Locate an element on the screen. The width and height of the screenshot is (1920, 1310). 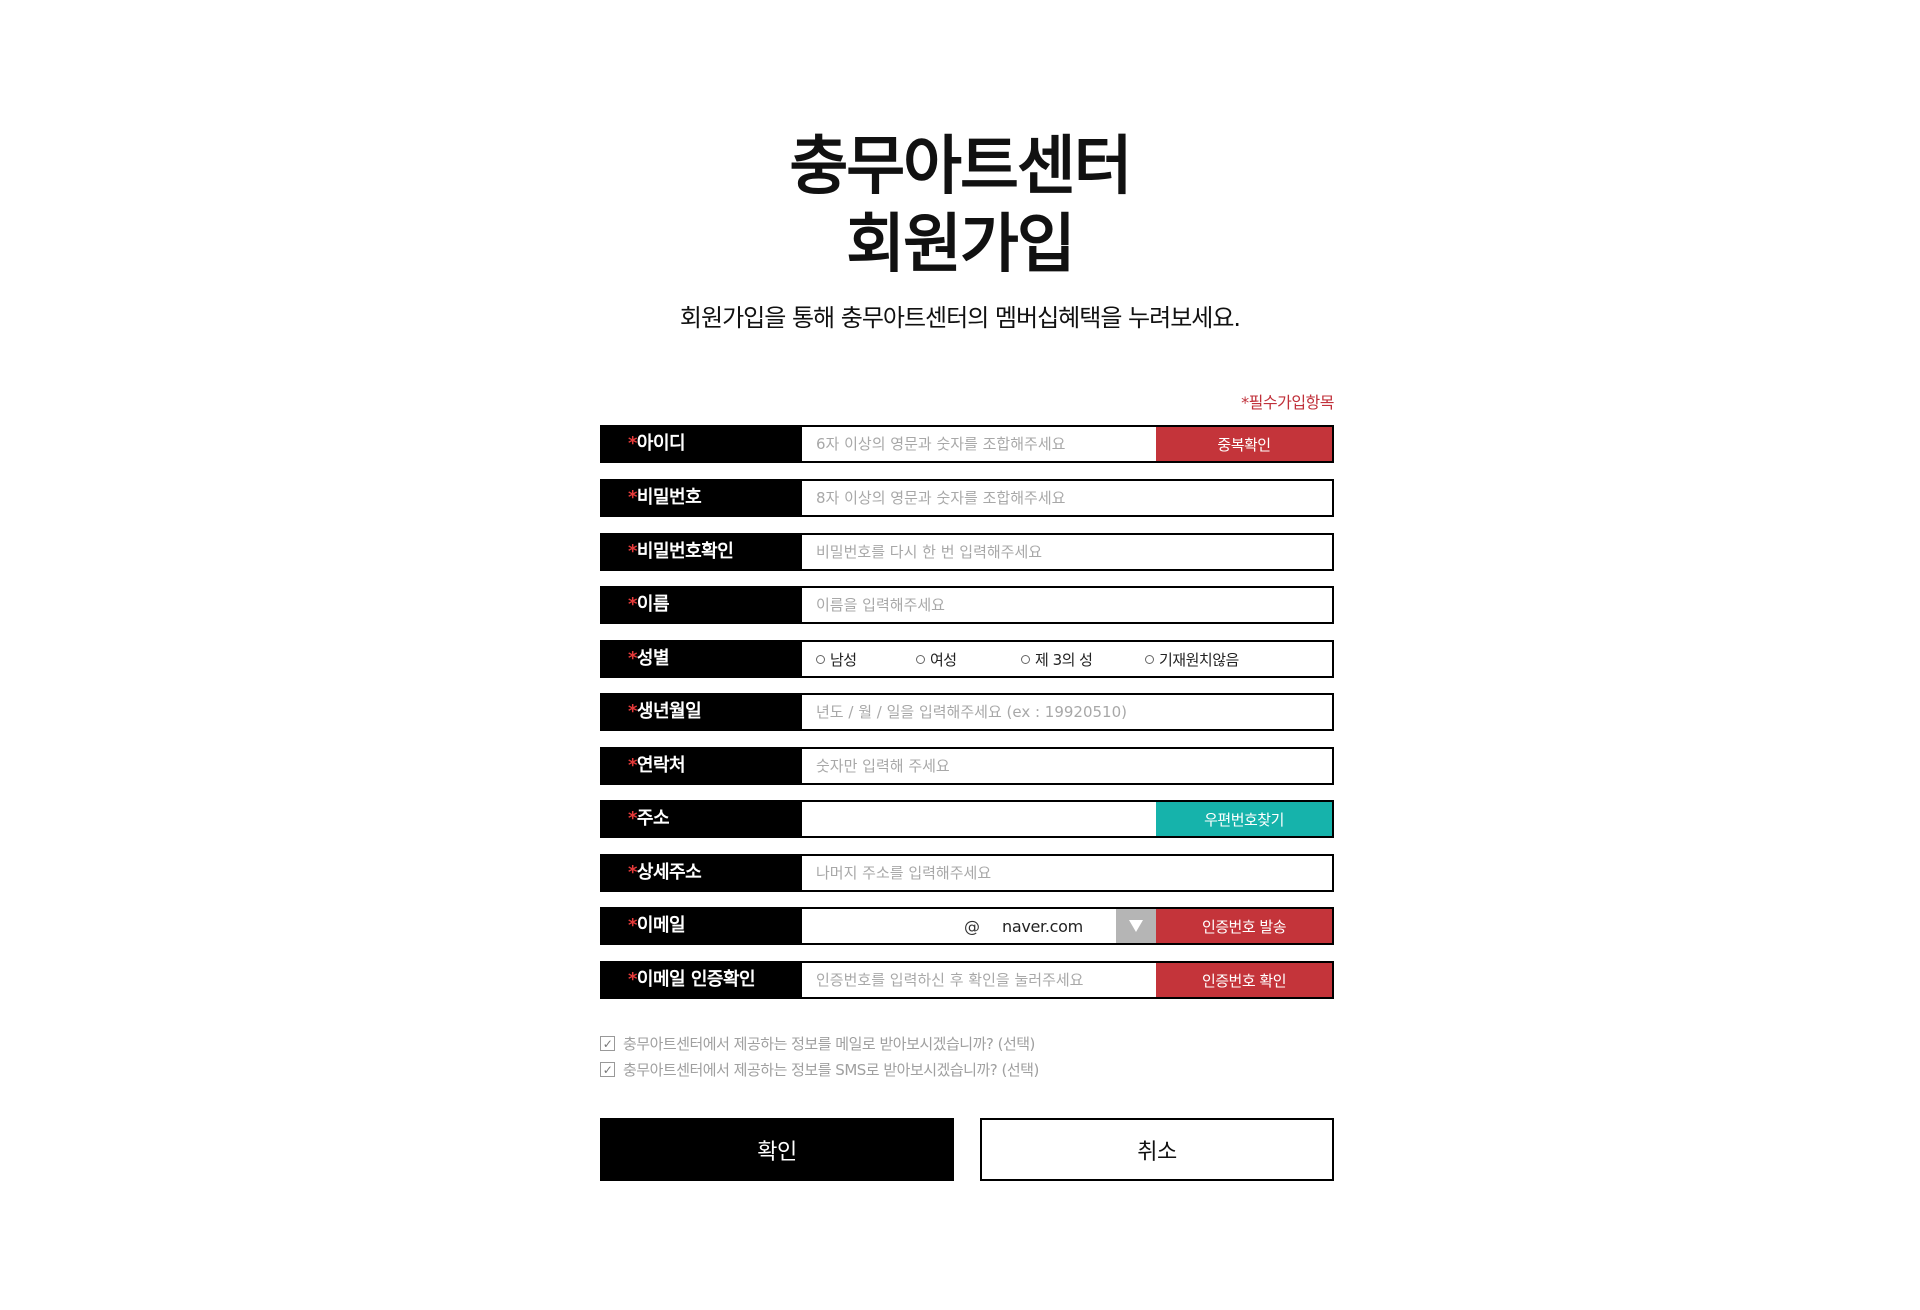
row-email-verify: *이메일 인증확인 인증번호 확인 is located at coordinates (967, 980).